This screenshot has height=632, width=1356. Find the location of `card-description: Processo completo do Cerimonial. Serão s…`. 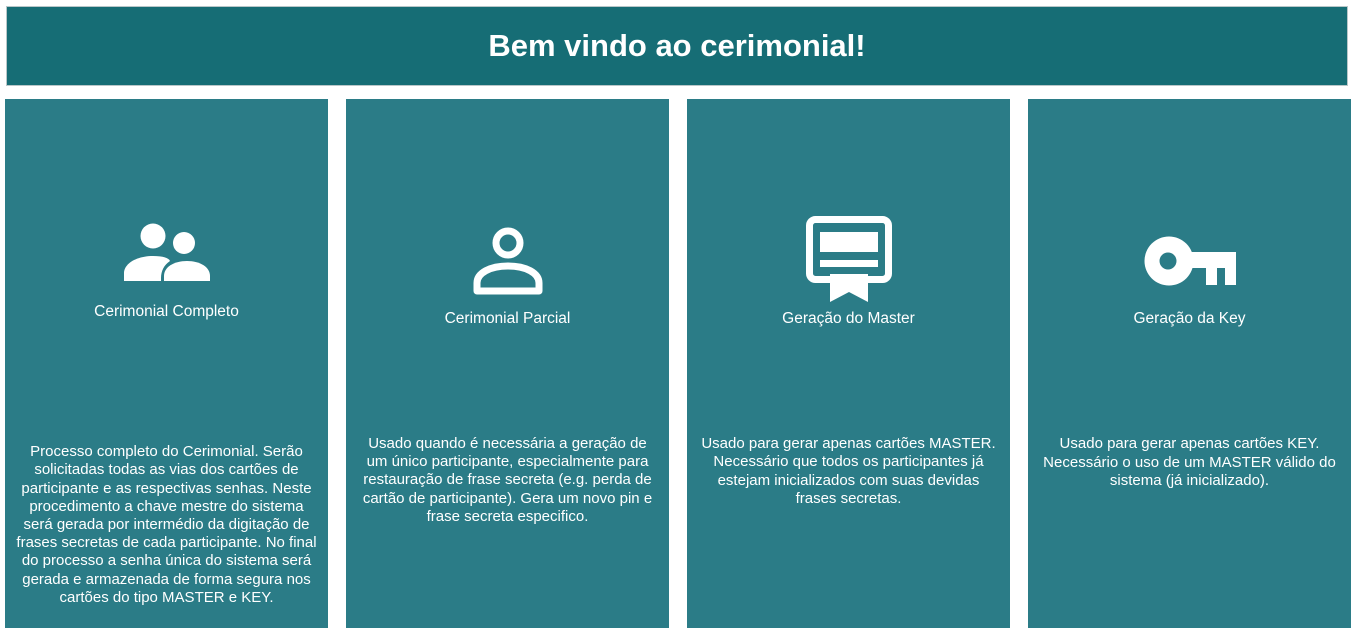

card-description: Processo completo do Cerimonial. Serão s… is located at coordinates (166, 524).